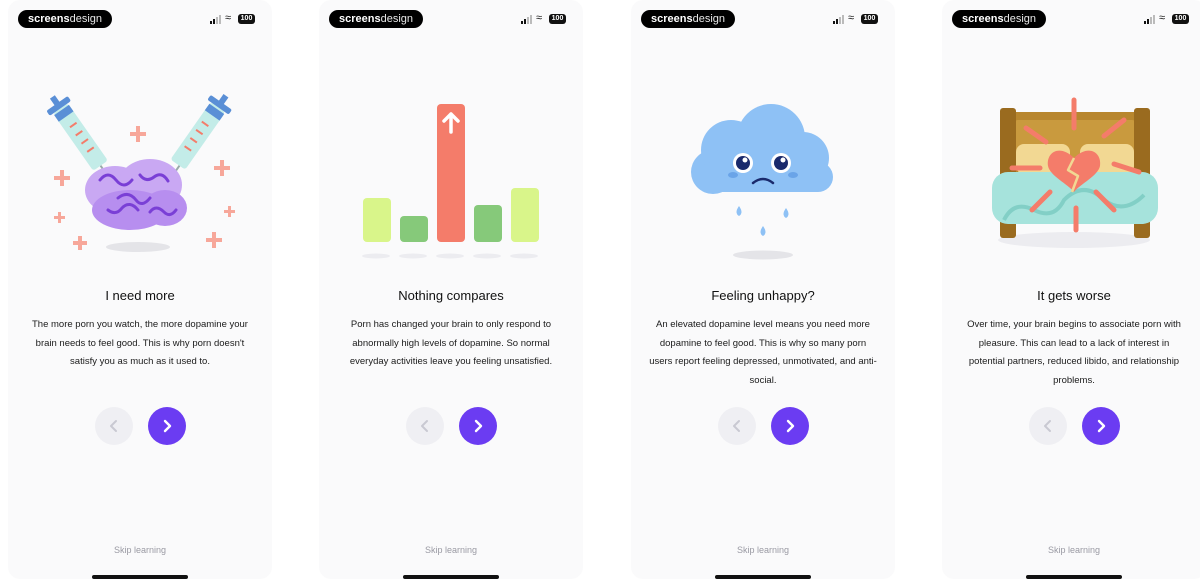 This screenshot has width=1200, height=579. I want to click on screen-title: I need more, so click(140, 295).